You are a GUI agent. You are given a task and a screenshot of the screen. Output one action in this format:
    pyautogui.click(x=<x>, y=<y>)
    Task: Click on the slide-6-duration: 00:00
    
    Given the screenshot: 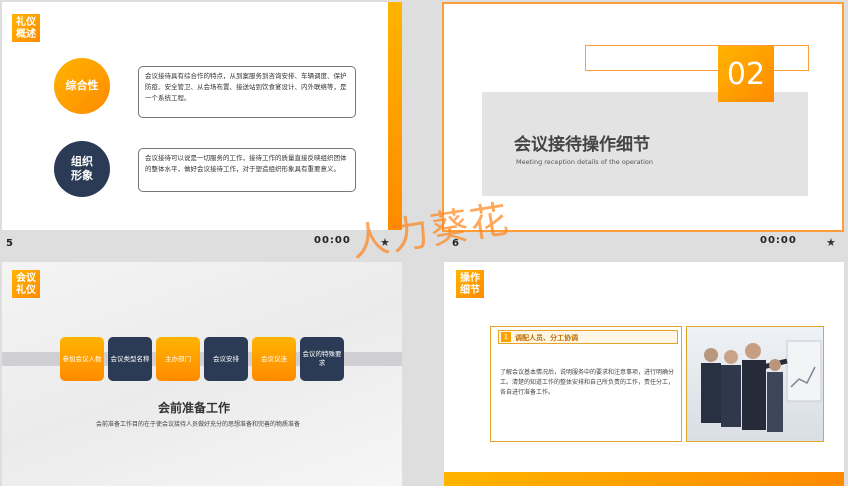 What is the action you would take?
    pyautogui.click(x=778, y=240)
    